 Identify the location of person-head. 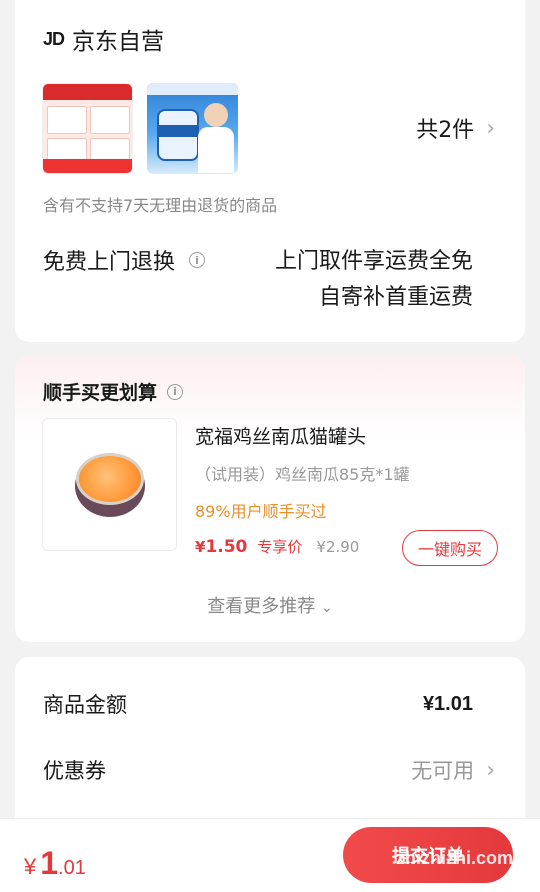
(216, 115).